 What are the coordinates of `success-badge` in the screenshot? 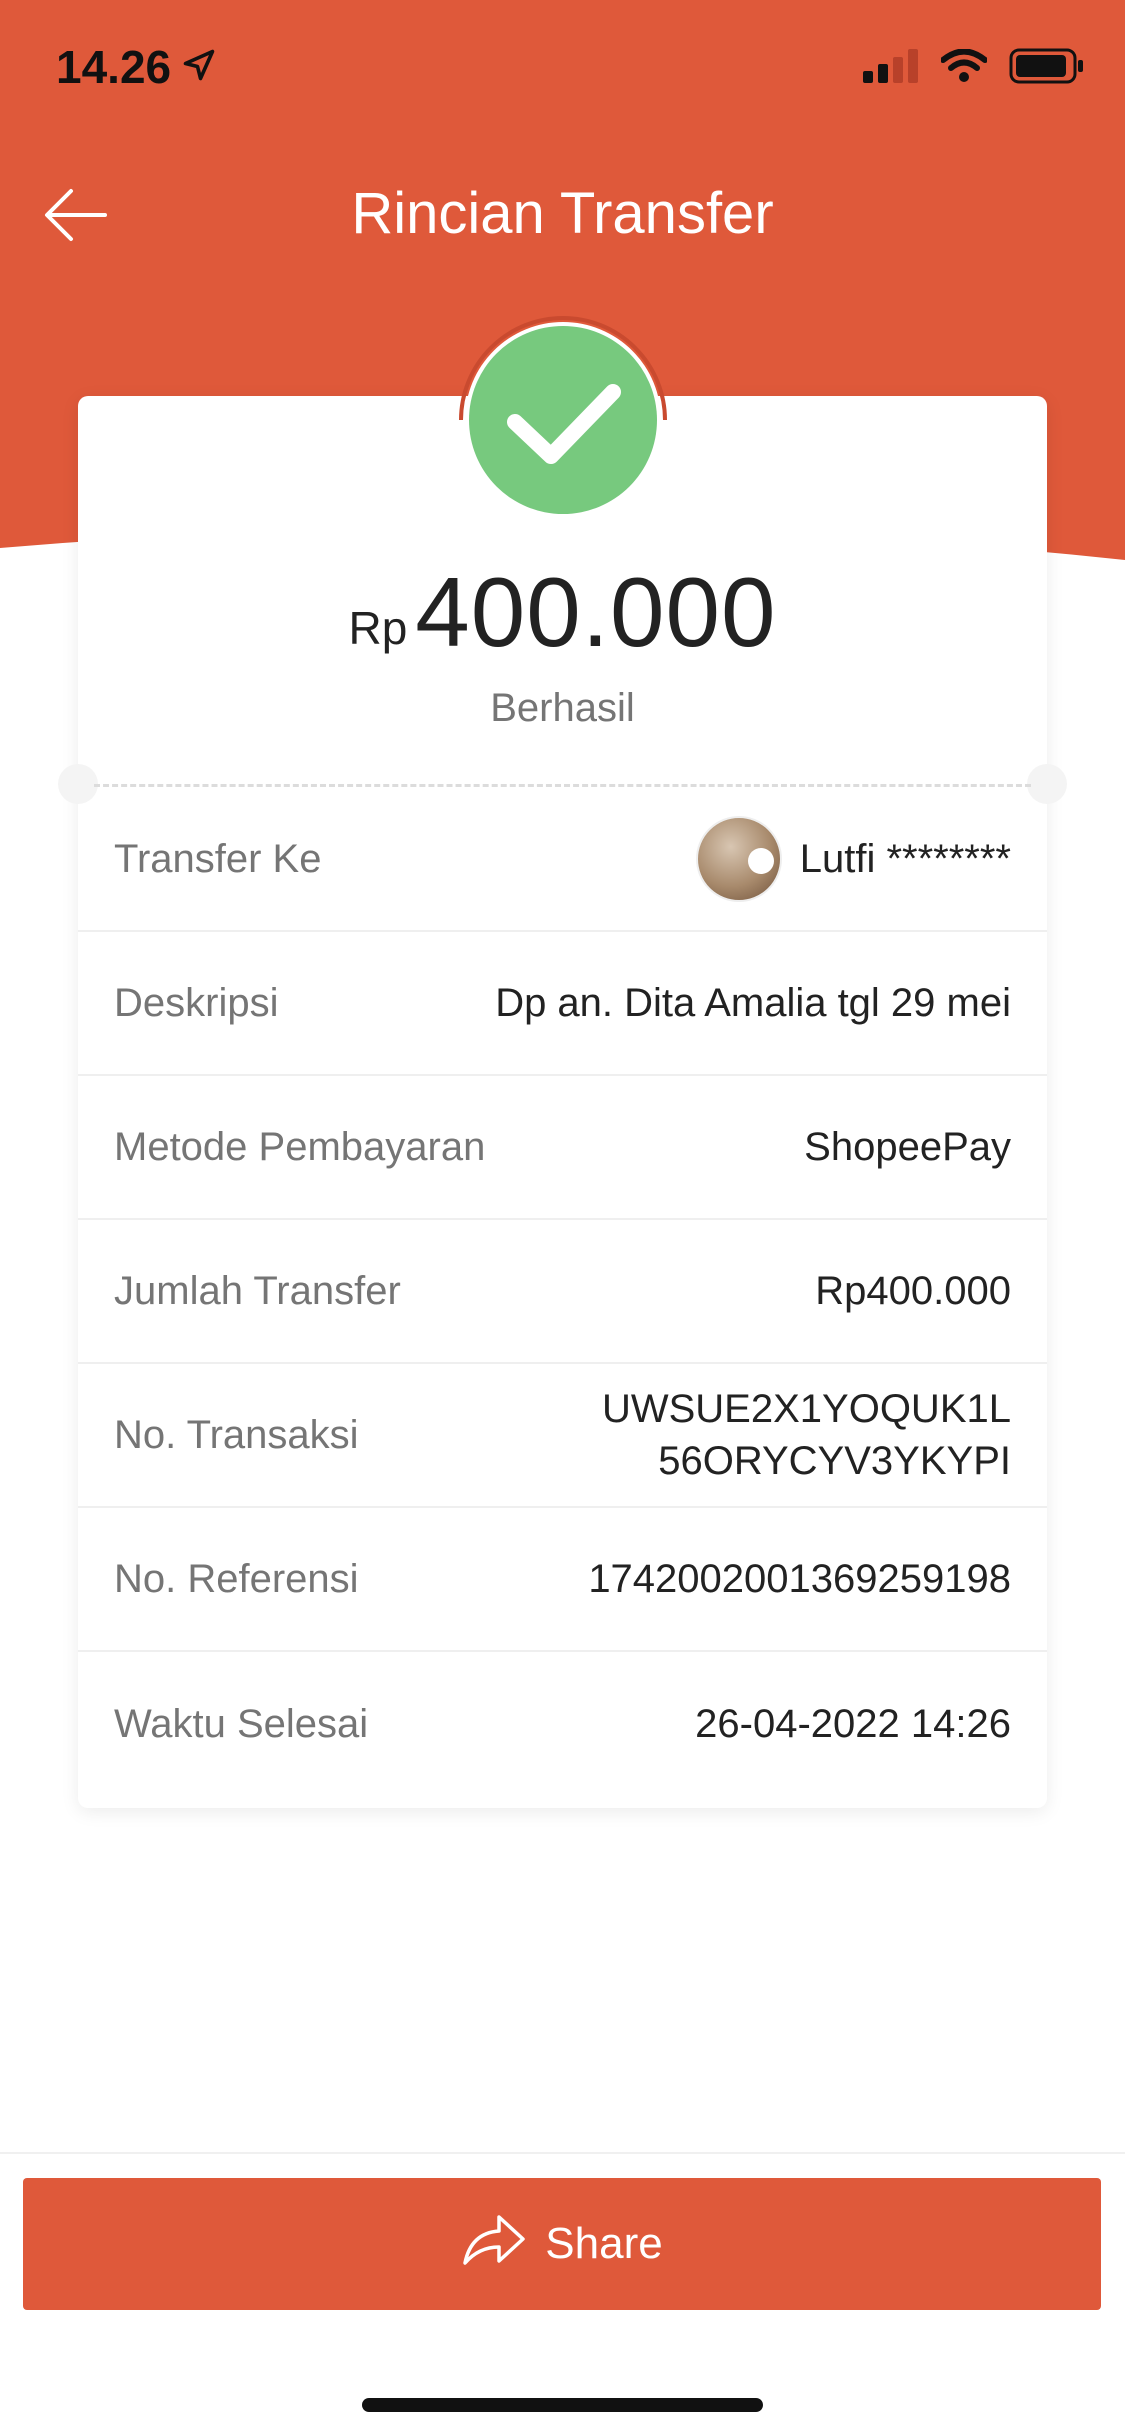 It's located at (563, 420).